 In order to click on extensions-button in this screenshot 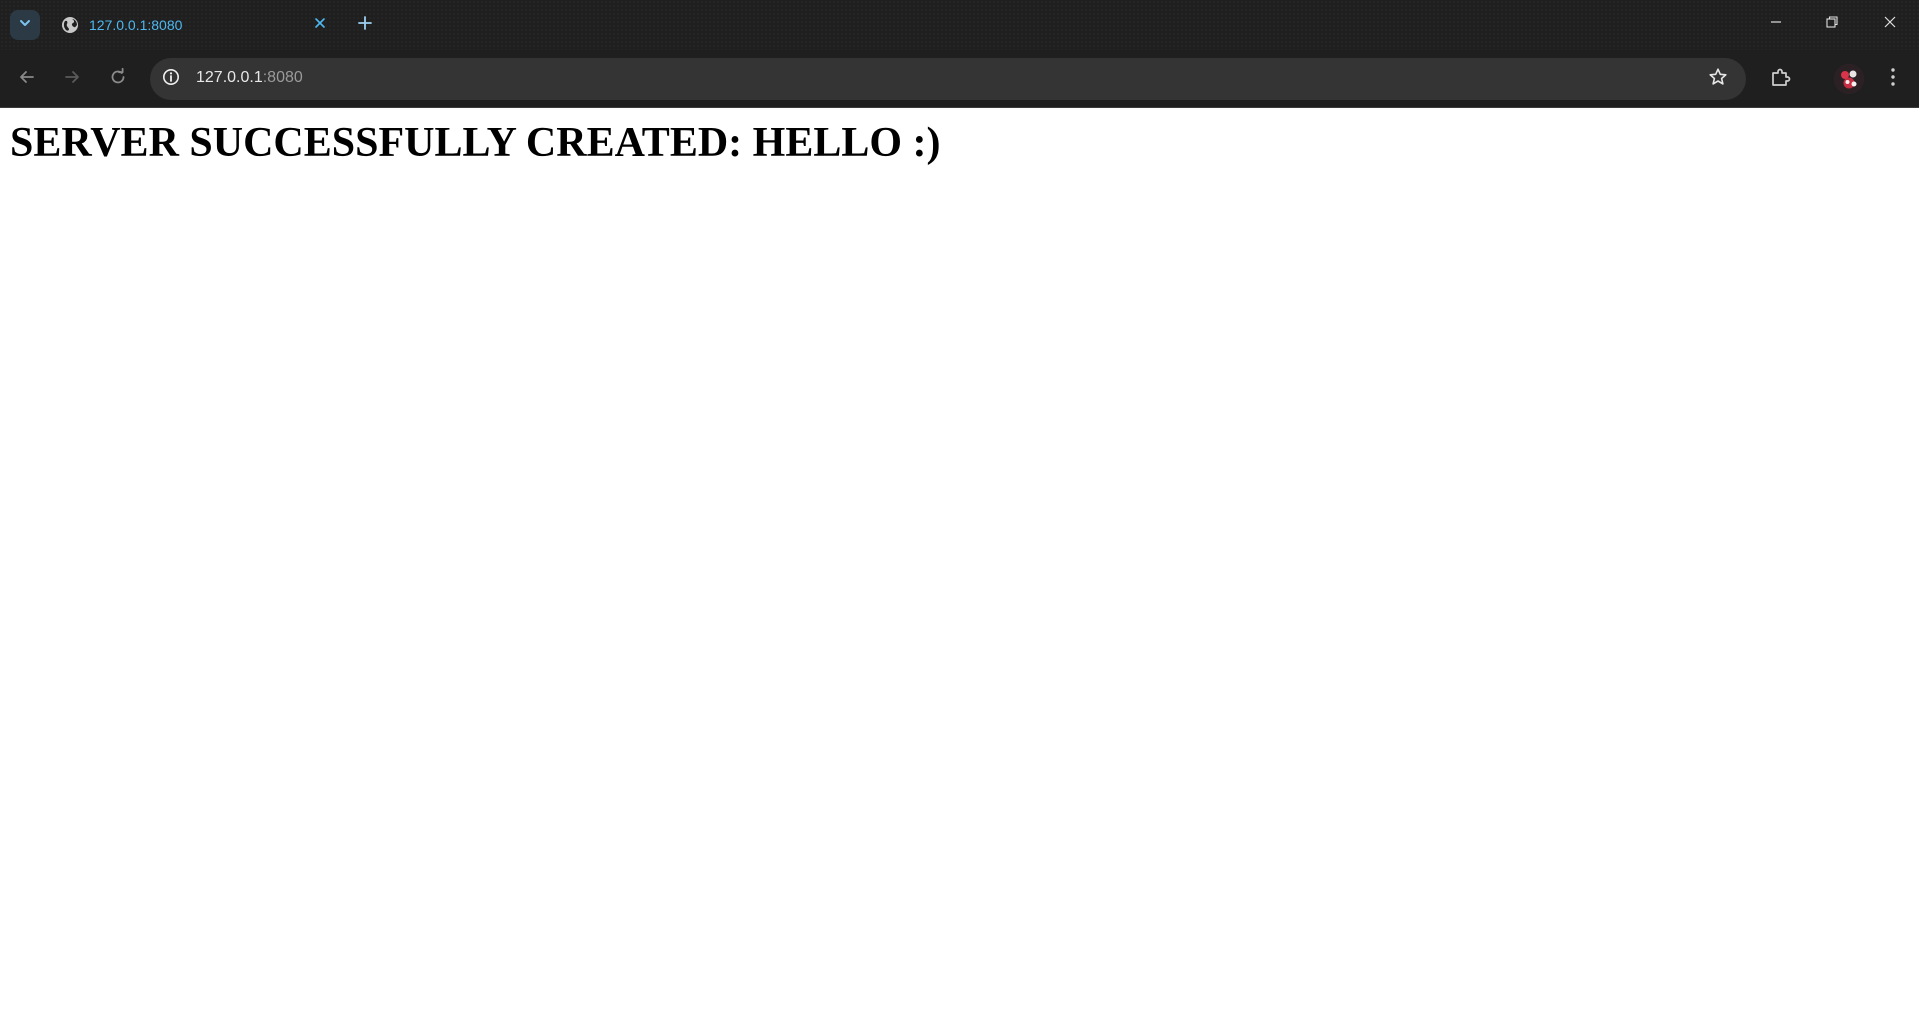, I will do `click(1781, 79)`.